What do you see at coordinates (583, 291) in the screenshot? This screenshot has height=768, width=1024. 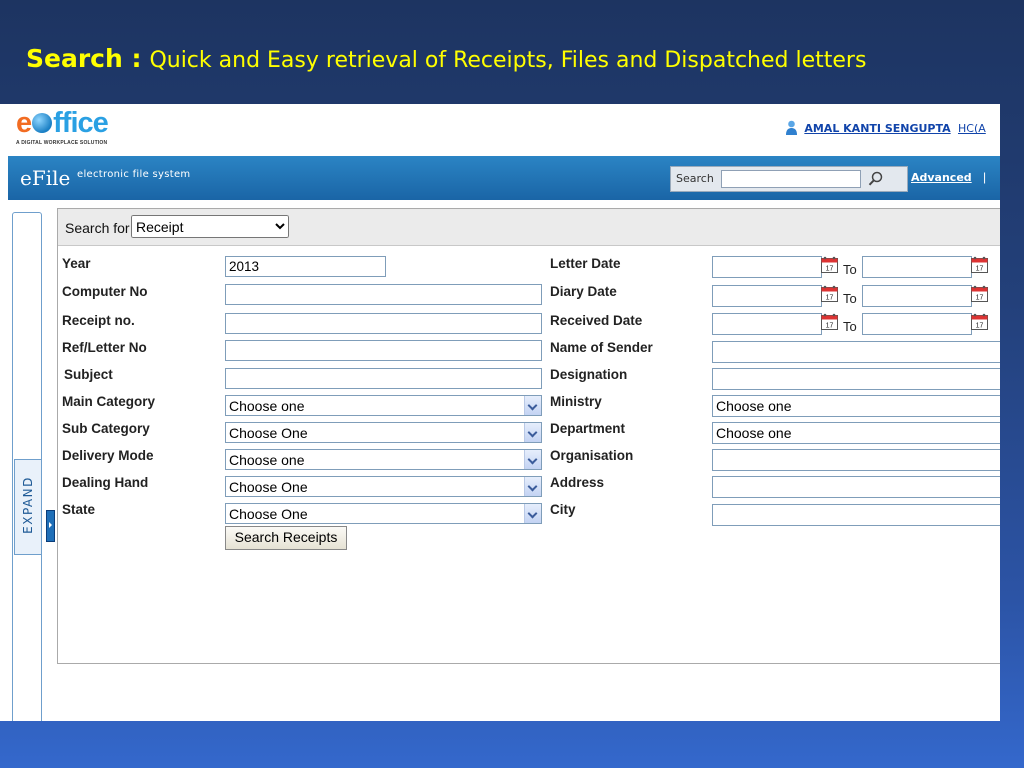 I see `diary-date-label: Diary Date` at bounding box center [583, 291].